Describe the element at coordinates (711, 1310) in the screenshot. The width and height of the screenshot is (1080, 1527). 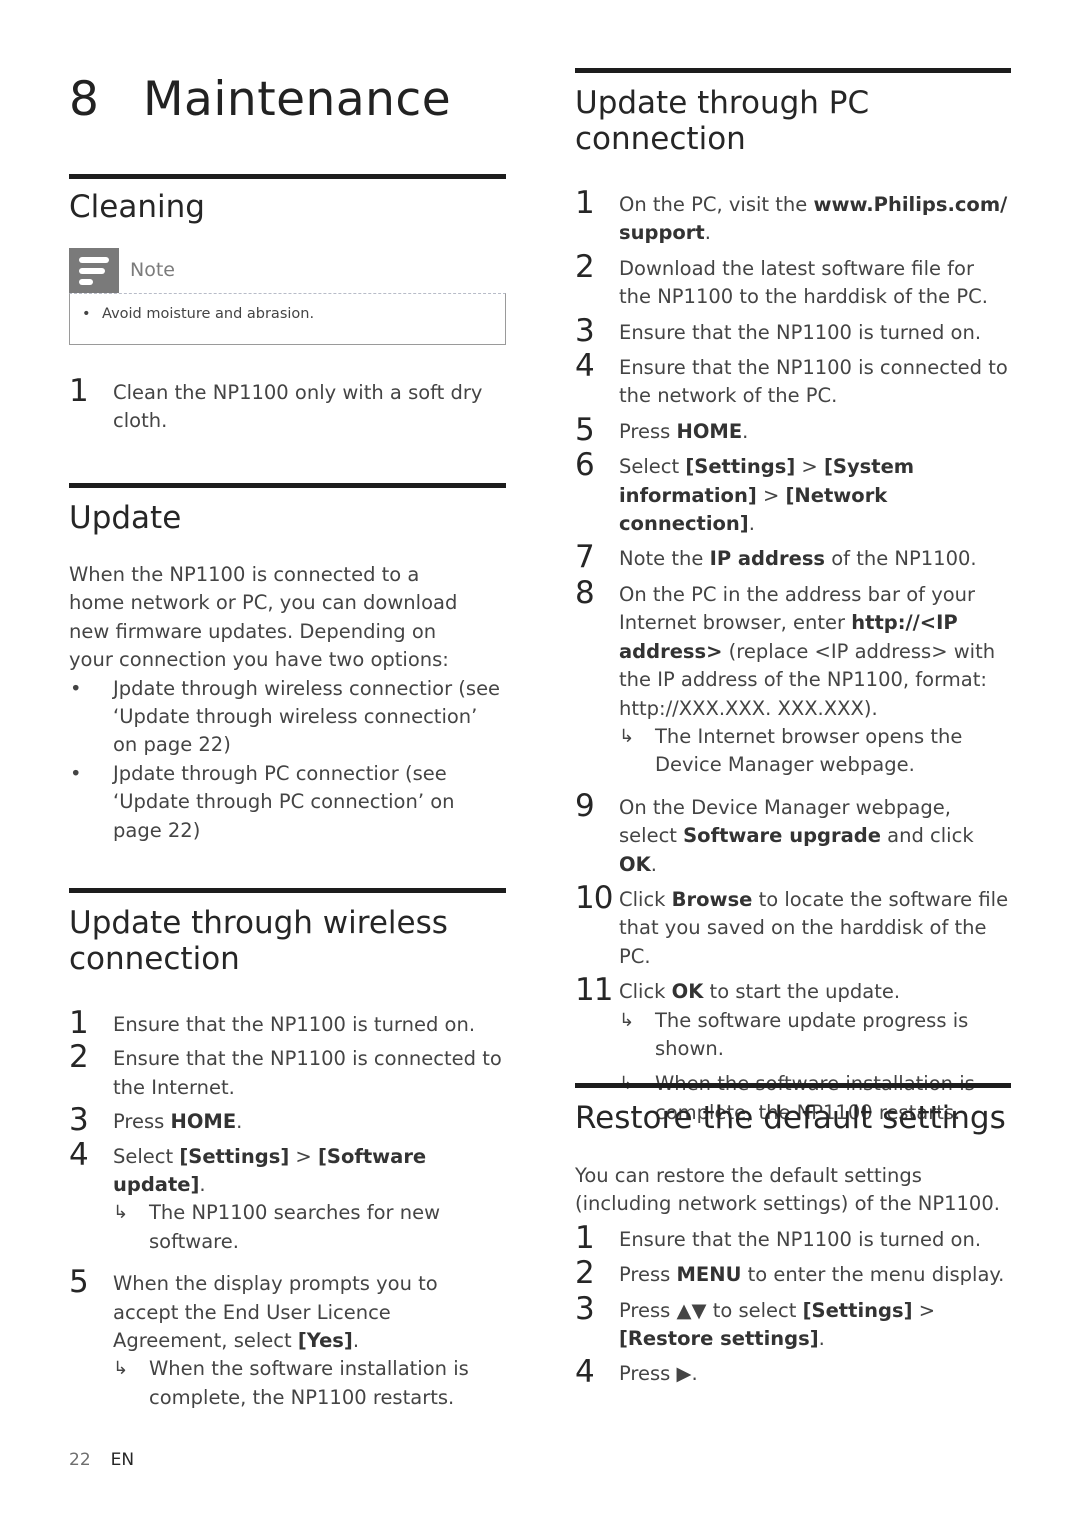
I see `step-text: Press ▲▼ to select` at that location.